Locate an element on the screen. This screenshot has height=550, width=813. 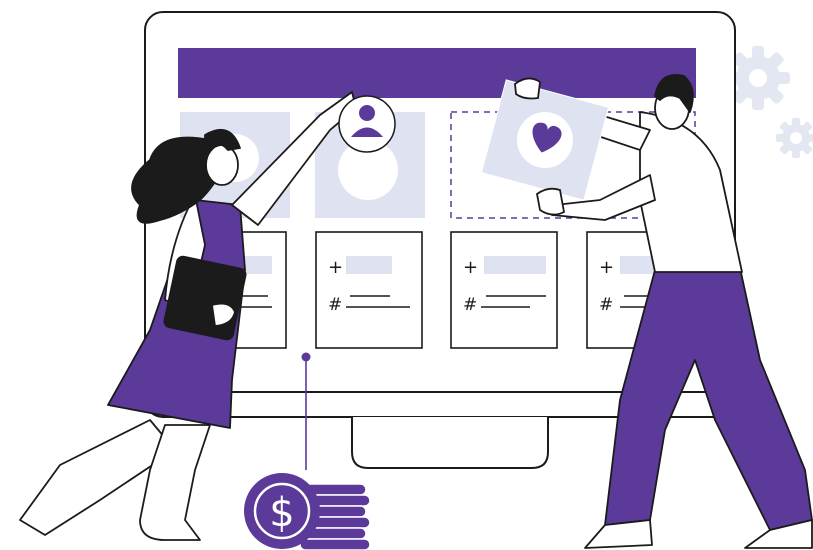
currency-symbol: $ is located at coordinates (281, 513).